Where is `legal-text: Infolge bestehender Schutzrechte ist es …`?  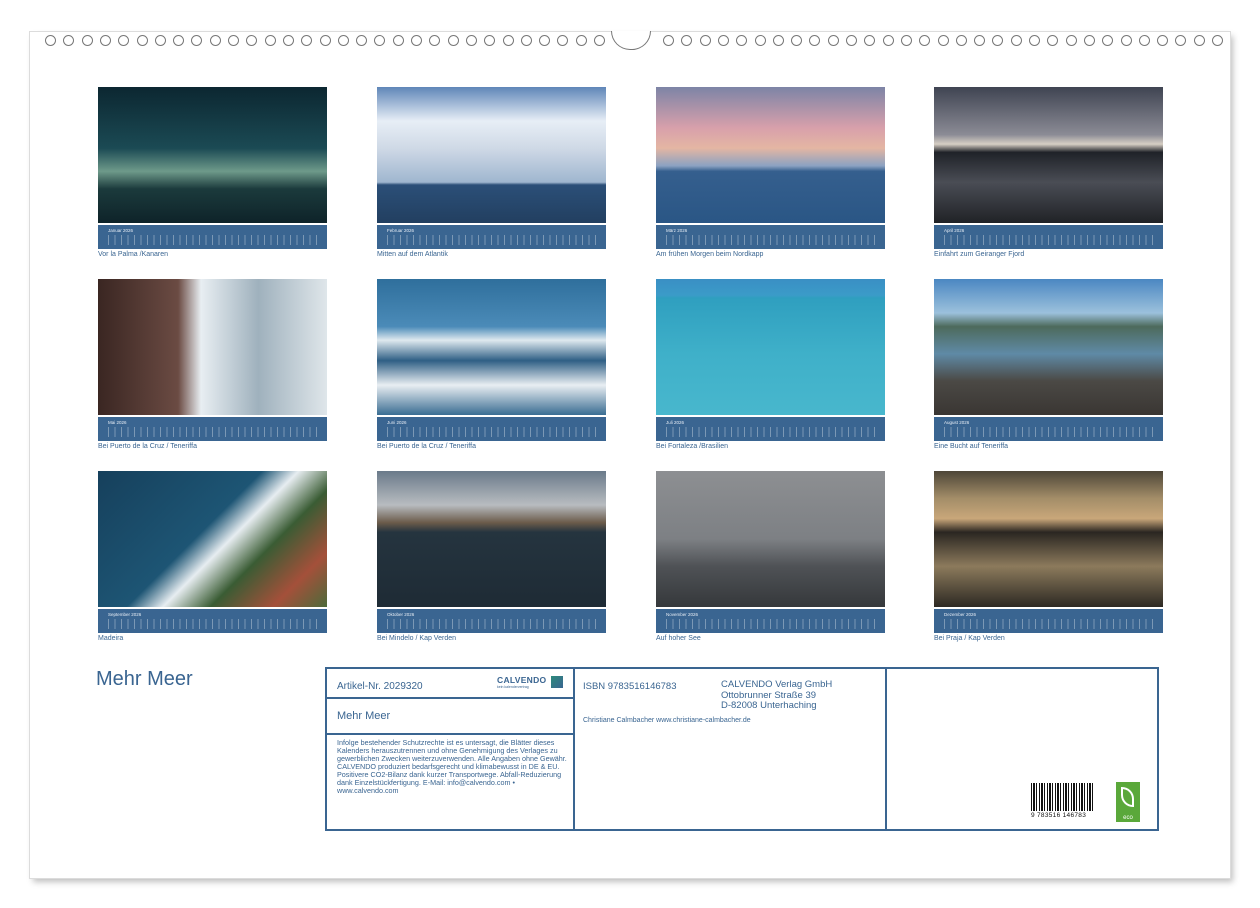 legal-text: Infolge bestehender Schutzrechte ist es … is located at coordinates (453, 767).